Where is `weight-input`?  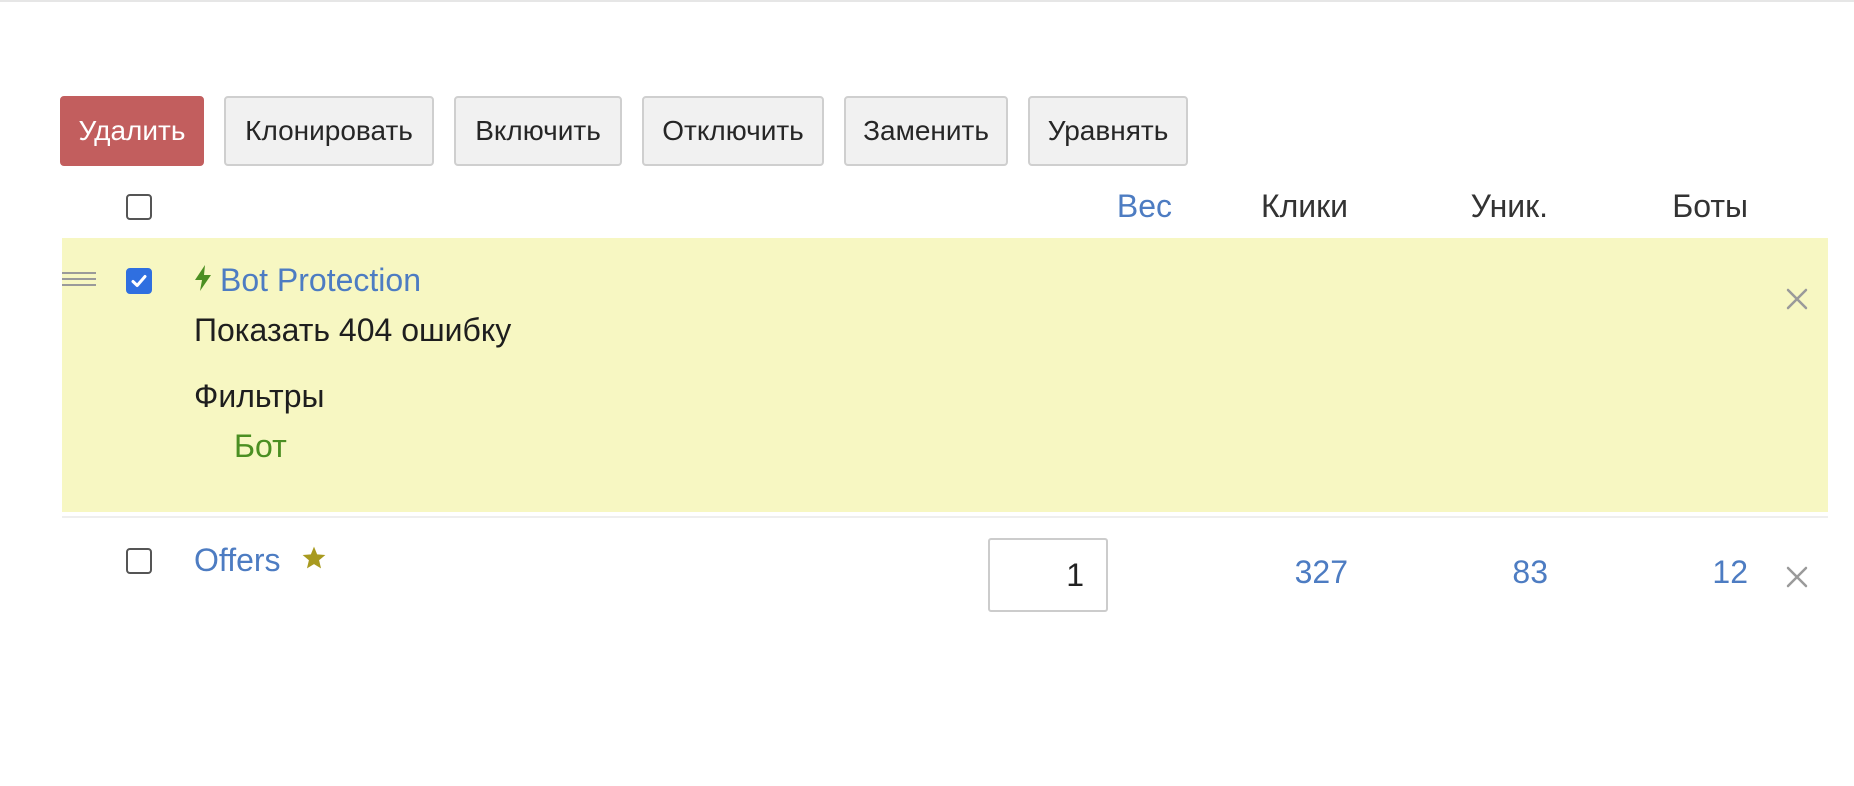 weight-input is located at coordinates (1048, 575).